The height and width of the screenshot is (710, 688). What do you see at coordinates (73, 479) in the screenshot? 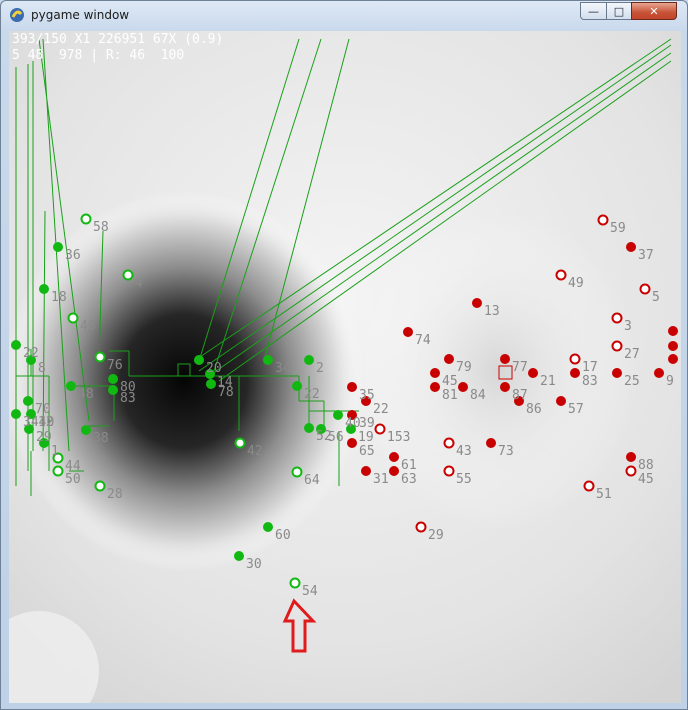
I see `green-point-label: 50` at bounding box center [73, 479].